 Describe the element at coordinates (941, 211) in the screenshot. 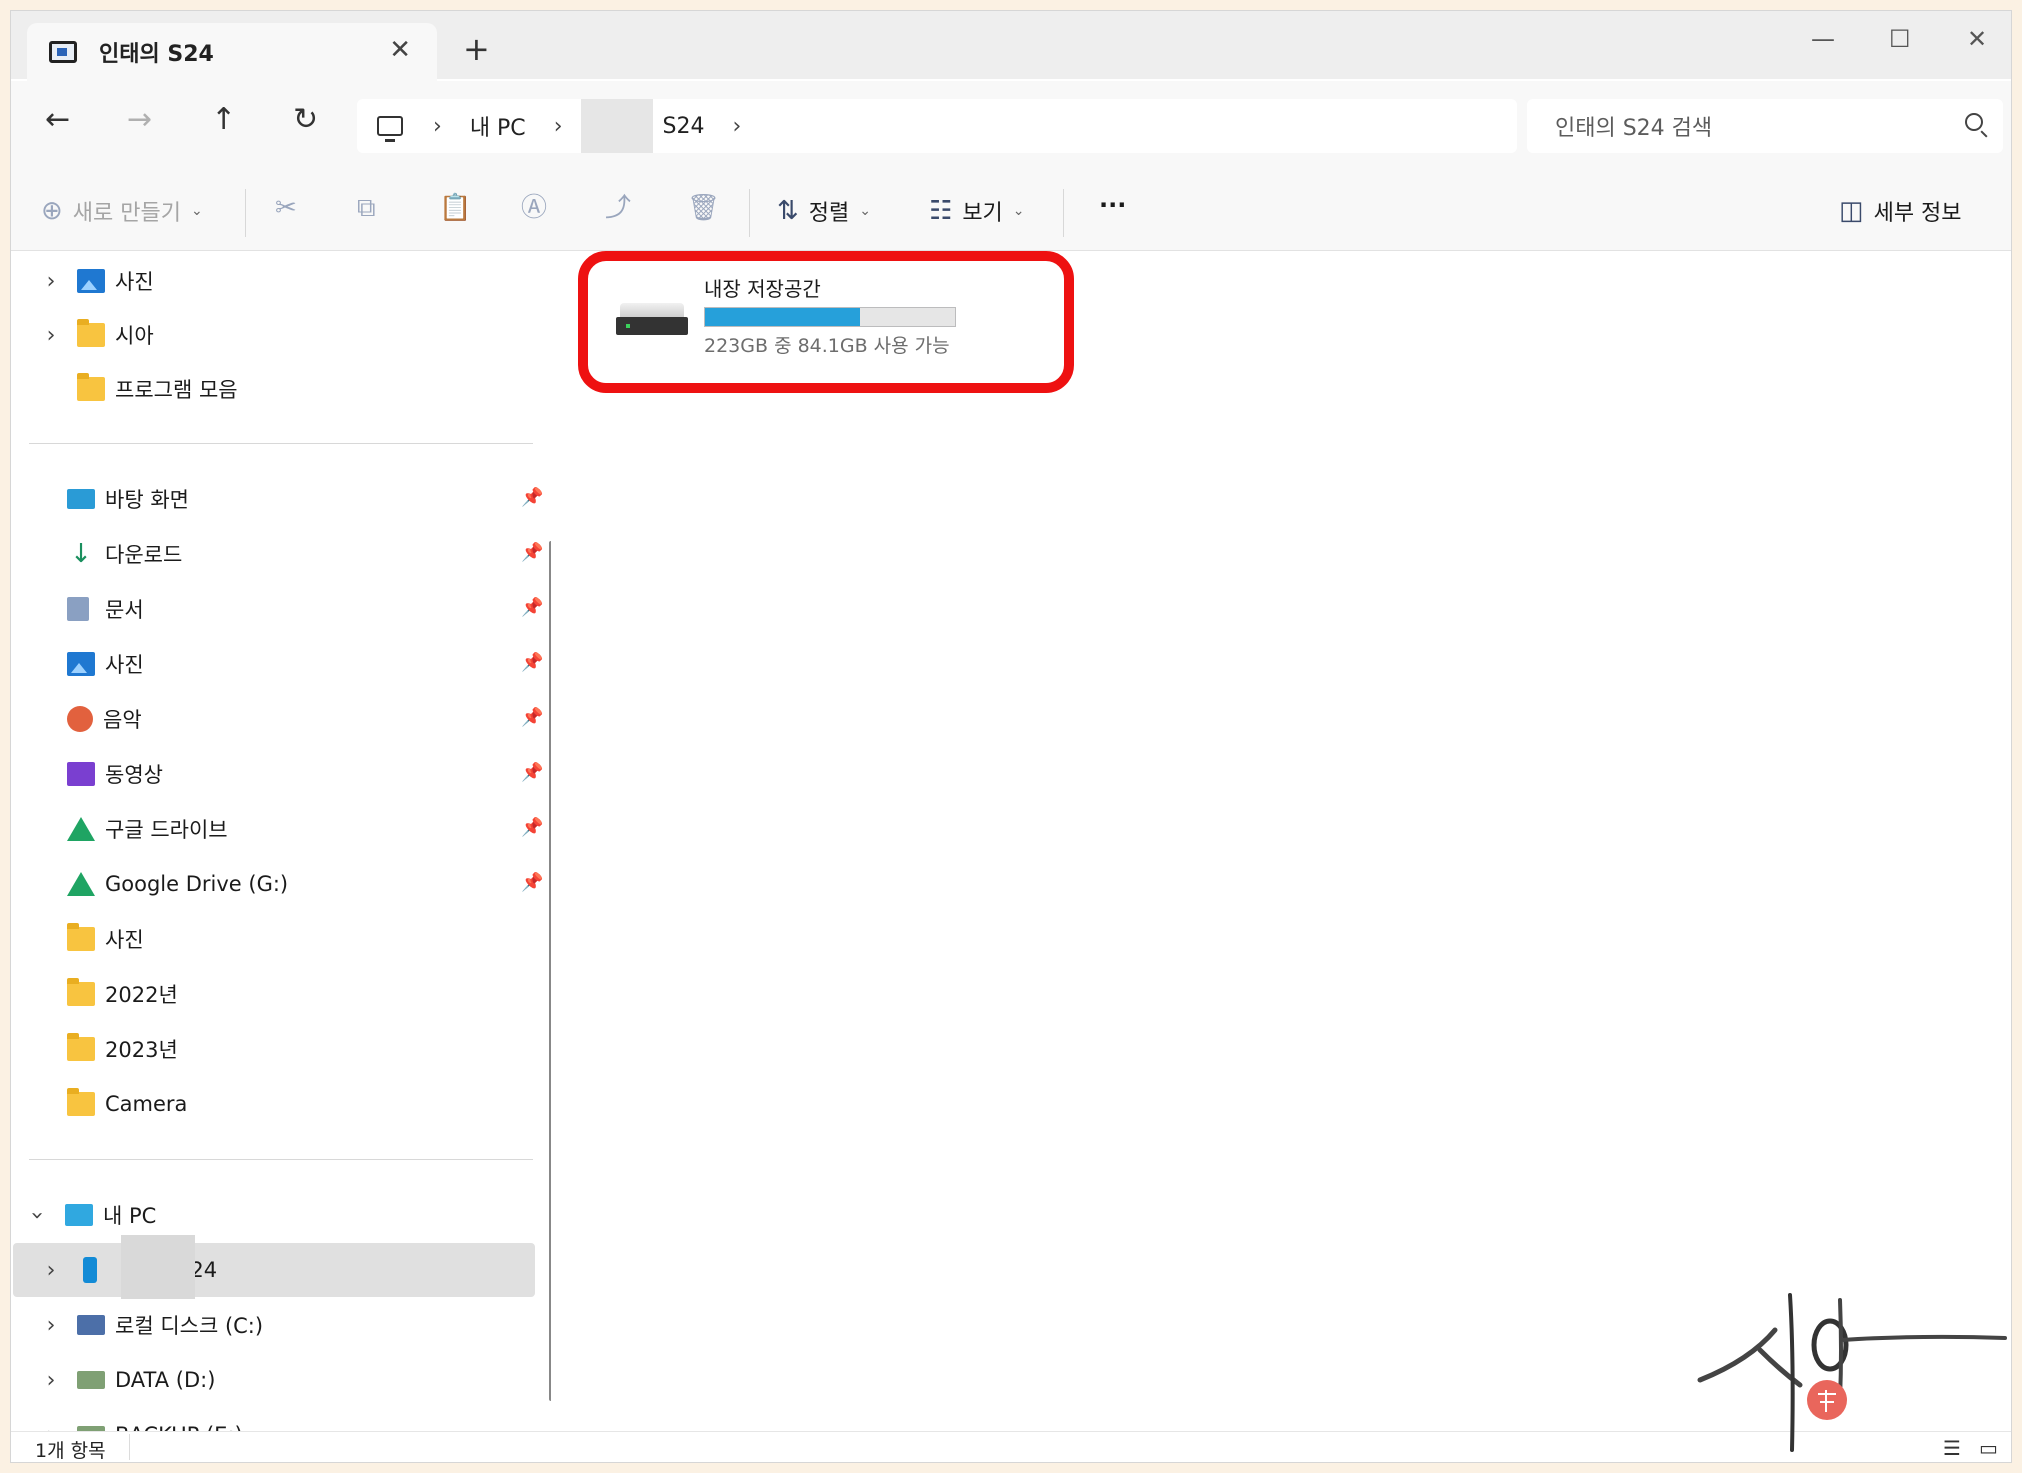

I see `view-icon: ☷` at that location.